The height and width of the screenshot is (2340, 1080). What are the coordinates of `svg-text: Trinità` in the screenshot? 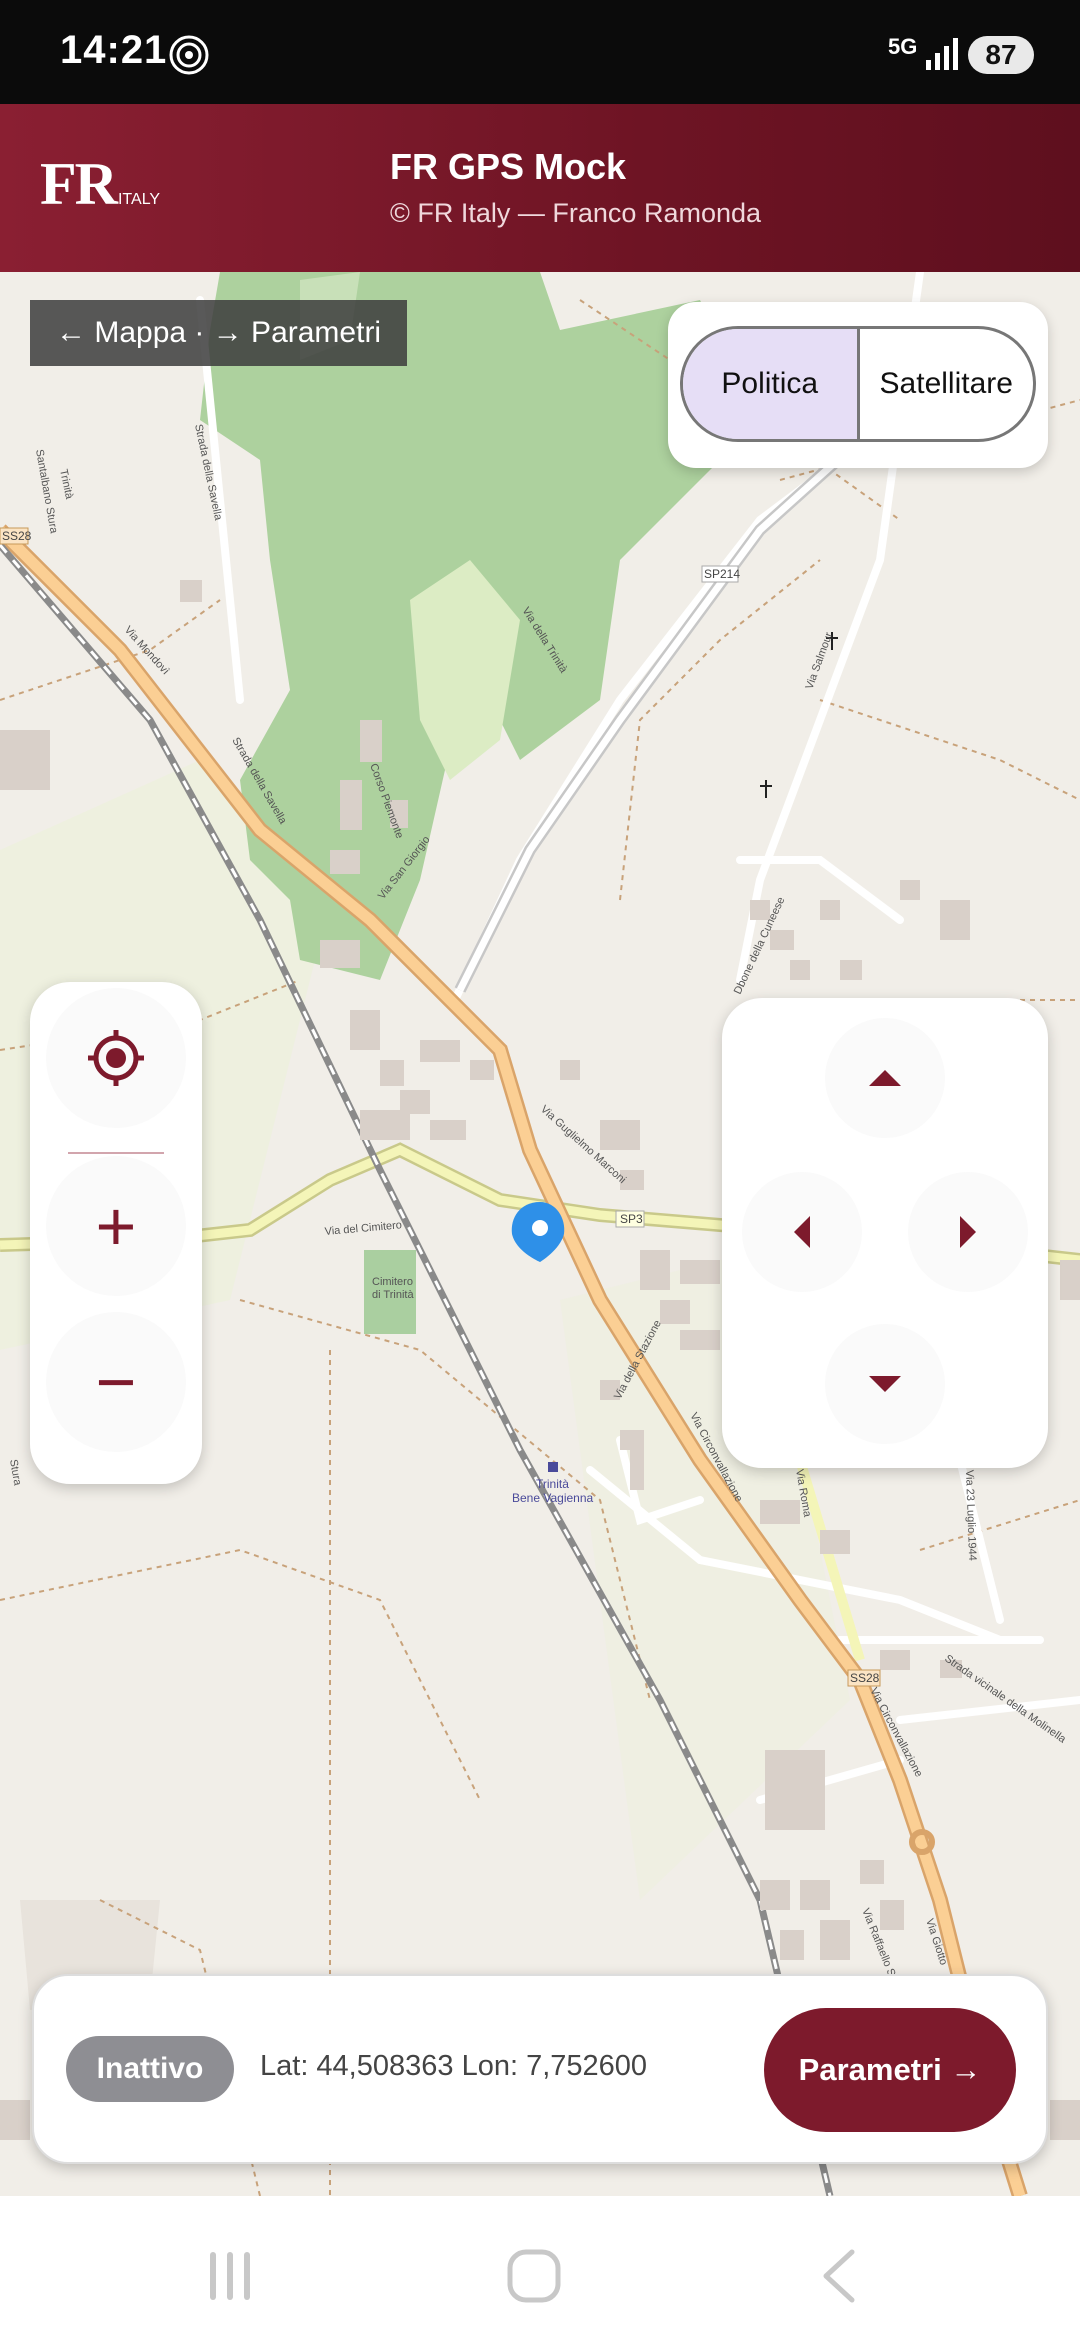 It's located at (552, 1484).